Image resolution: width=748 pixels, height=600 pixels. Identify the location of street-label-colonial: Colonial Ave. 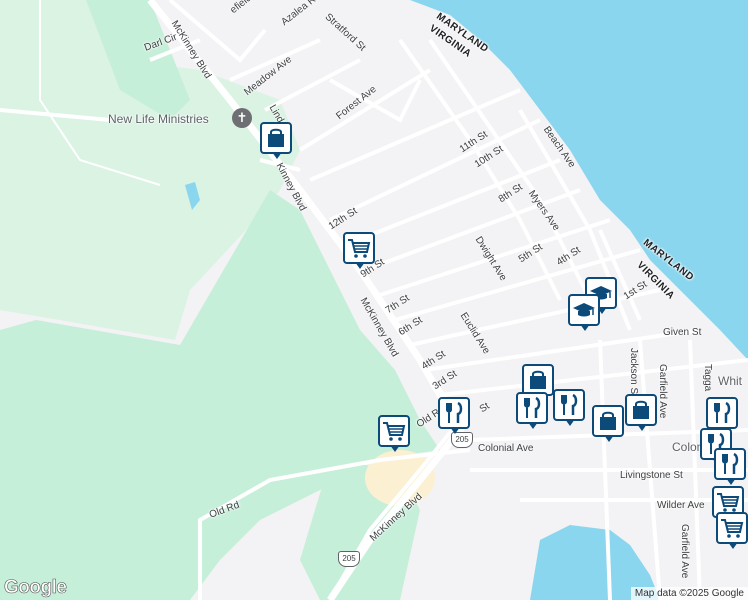
(506, 448).